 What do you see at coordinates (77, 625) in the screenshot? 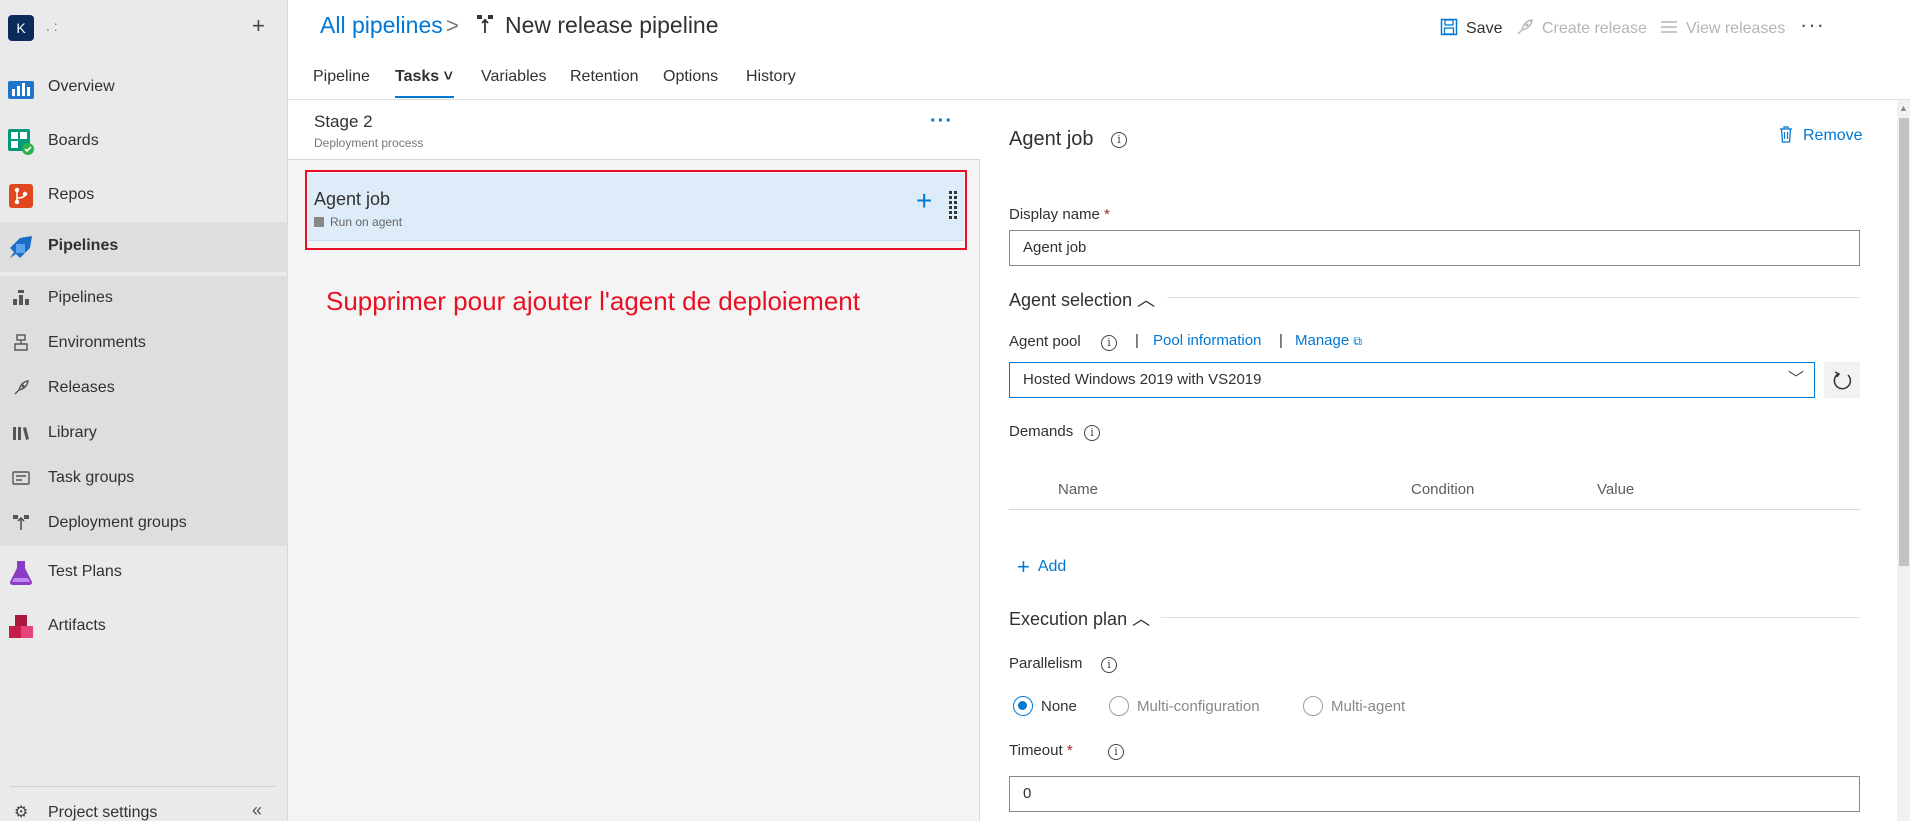
I see `sidebar-item-label: Artifacts` at bounding box center [77, 625].